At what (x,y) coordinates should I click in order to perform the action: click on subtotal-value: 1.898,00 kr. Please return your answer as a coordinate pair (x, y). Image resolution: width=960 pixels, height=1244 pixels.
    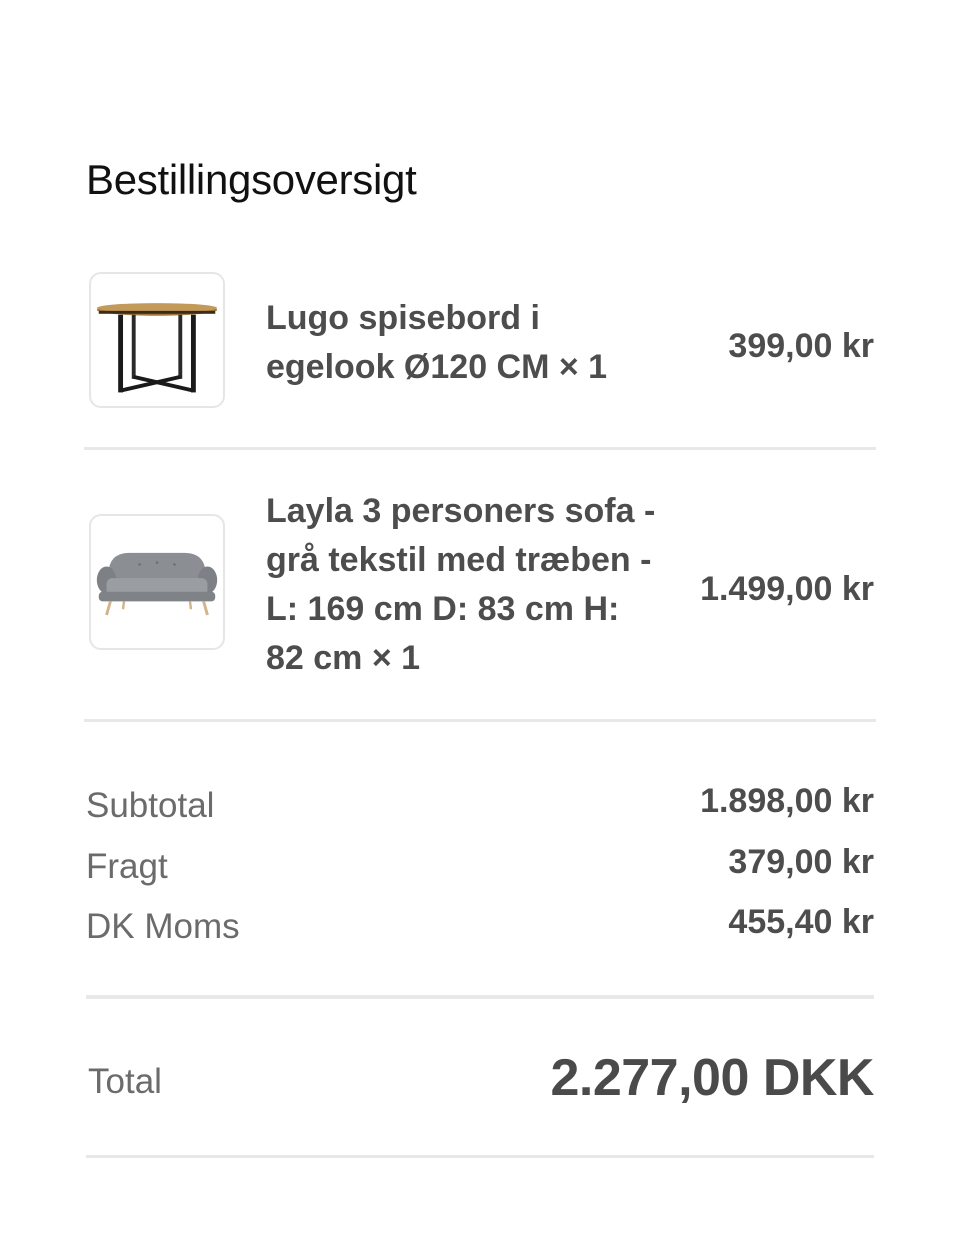
    Looking at the image, I should click on (787, 801).